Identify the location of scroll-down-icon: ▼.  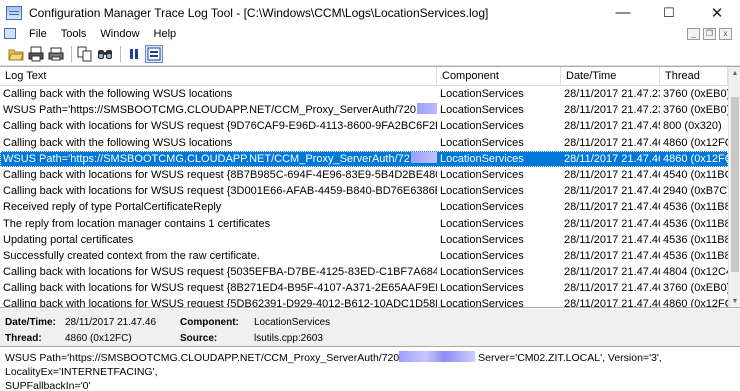
(734, 301).